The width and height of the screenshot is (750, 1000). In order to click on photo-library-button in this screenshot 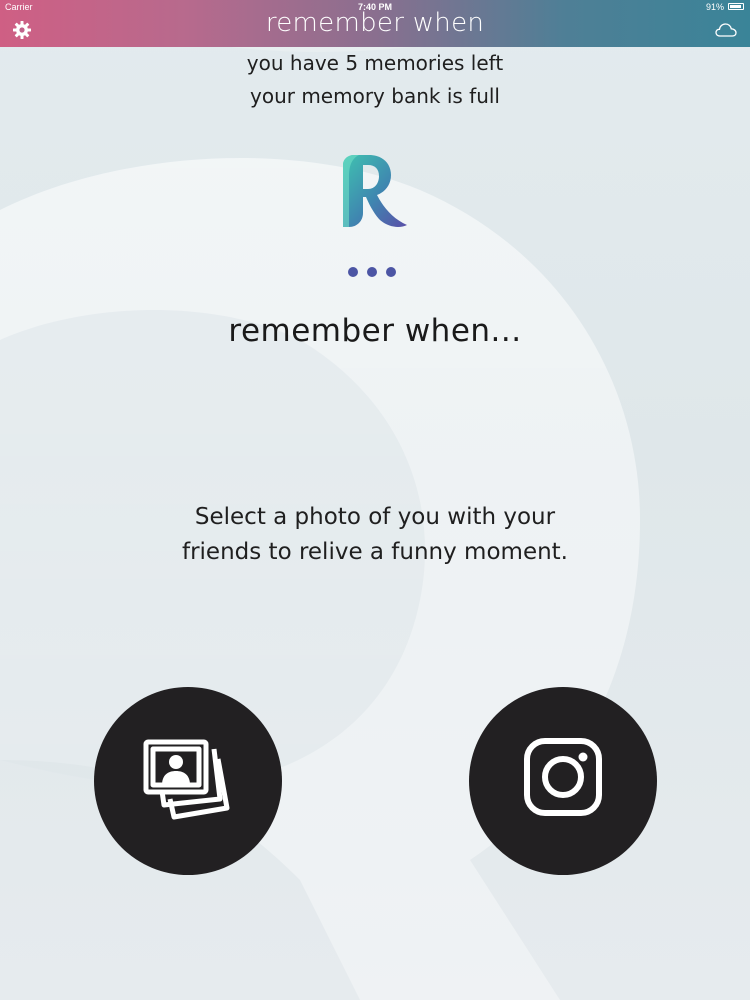, I will do `click(188, 781)`.